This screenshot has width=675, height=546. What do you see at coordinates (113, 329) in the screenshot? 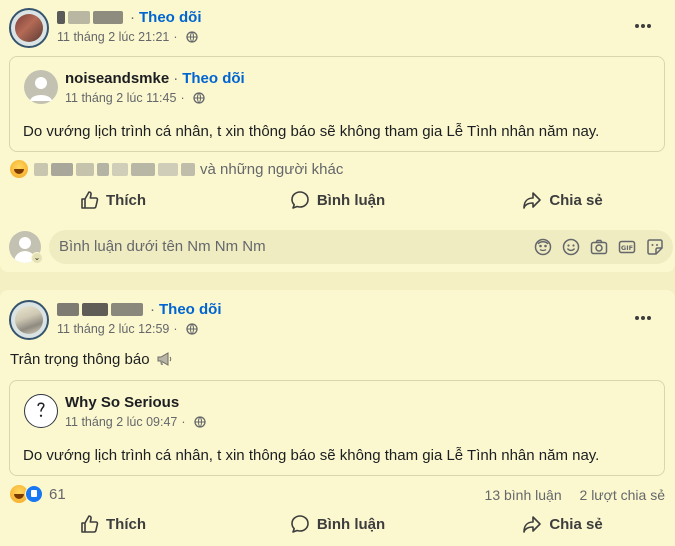
I see `timestamp: 11 tháng 2 lúc 12:59` at bounding box center [113, 329].